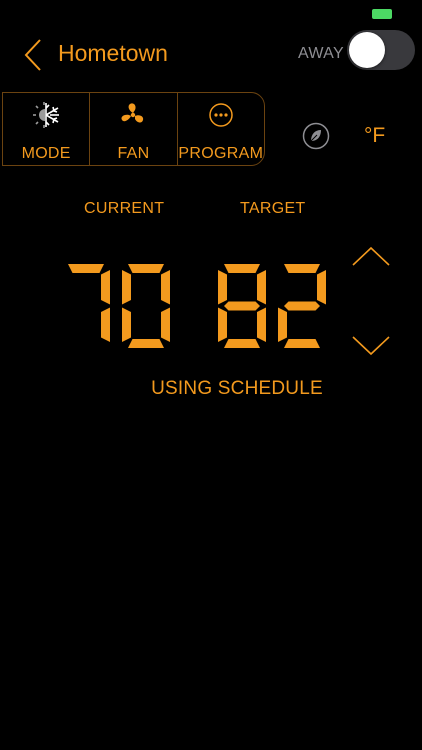  I want to click on schedule-status: USING SCHEDULE, so click(237, 388).